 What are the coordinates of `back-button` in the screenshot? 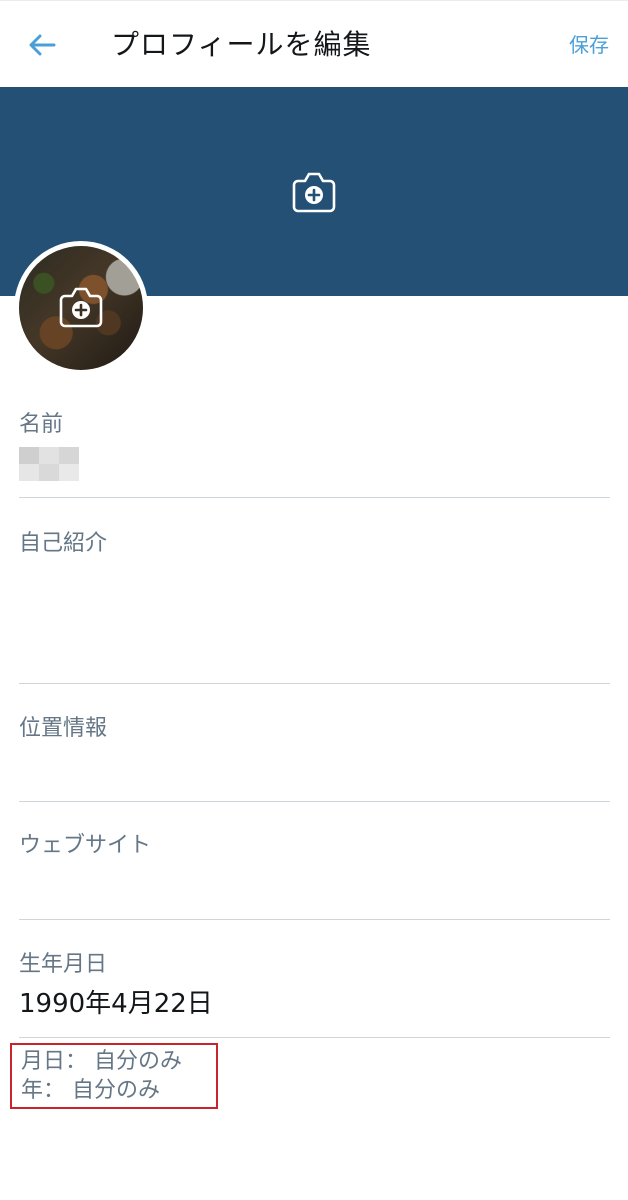 It's located at (42, 45).